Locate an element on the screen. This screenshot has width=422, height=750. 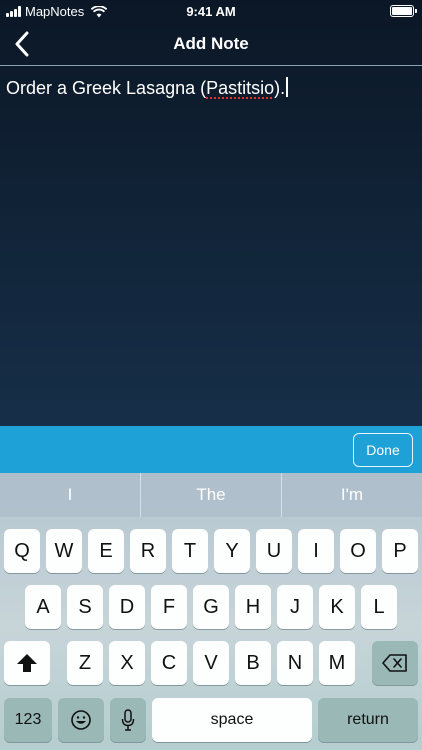
suggestion-item: The is located at coordinates (210, 495).